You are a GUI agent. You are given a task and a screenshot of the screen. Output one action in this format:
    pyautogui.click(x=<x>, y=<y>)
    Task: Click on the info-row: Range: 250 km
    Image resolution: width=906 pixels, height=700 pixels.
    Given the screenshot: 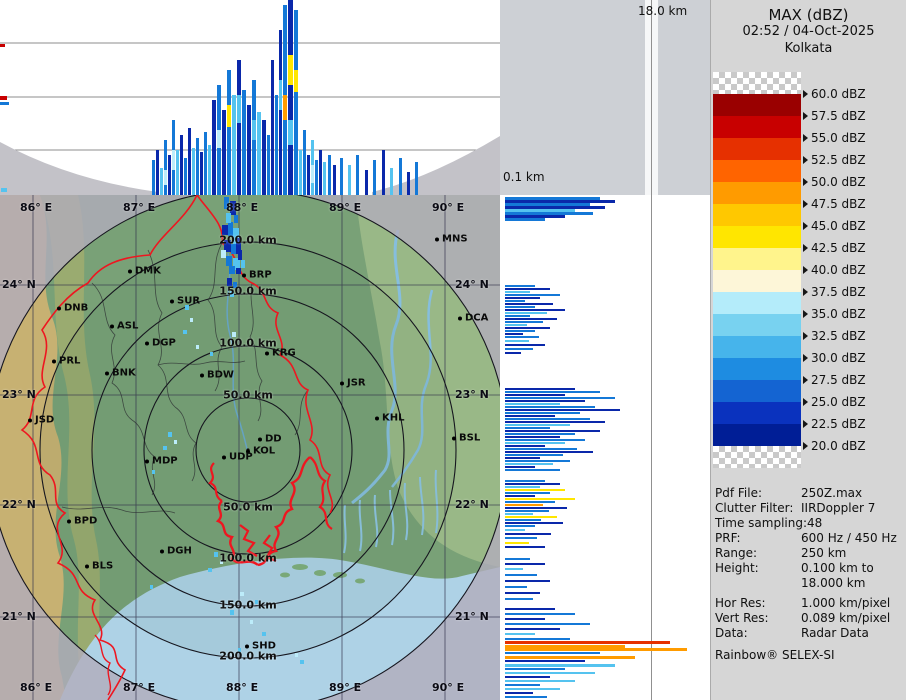 What is the action you would take?
    pyautogui.click(x=781, y=553)
    